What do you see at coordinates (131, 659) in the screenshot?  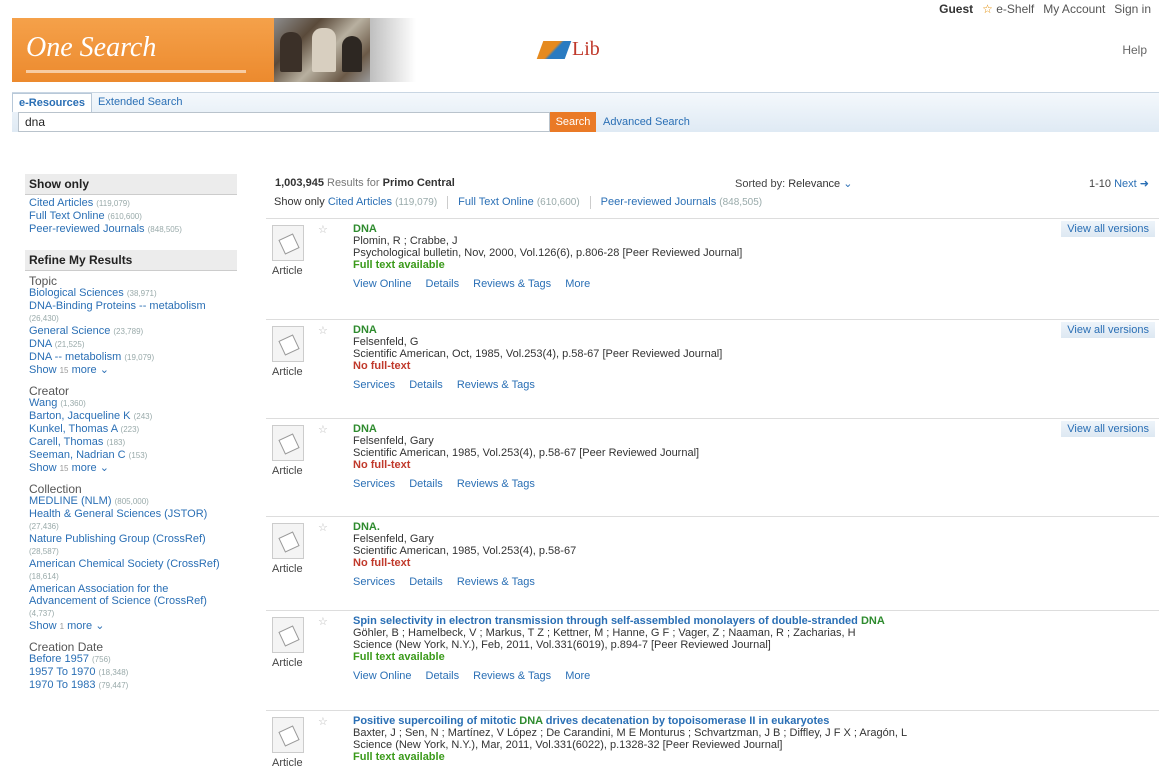 I see `facet-item: Before 1957 (756)` at bounding box center [131, 659].